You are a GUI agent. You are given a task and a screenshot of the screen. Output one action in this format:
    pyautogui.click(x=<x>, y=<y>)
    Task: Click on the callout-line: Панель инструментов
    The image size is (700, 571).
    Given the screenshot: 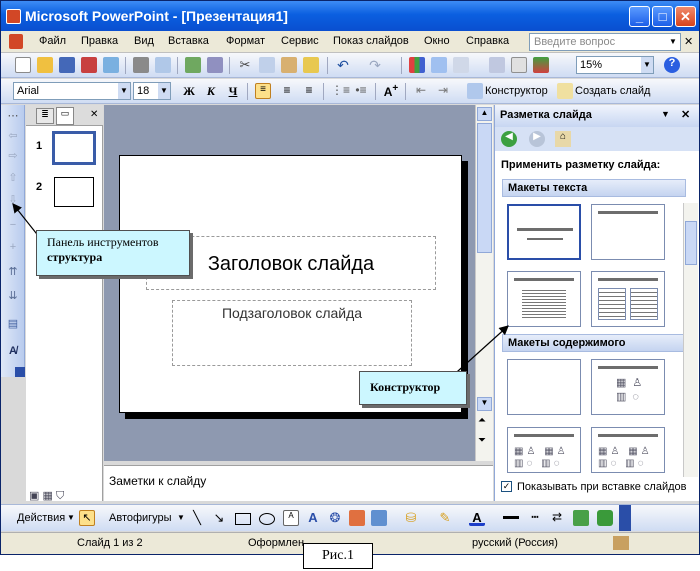 What is the action you would take?
    pyautogui.click(x=103, y=242)
    